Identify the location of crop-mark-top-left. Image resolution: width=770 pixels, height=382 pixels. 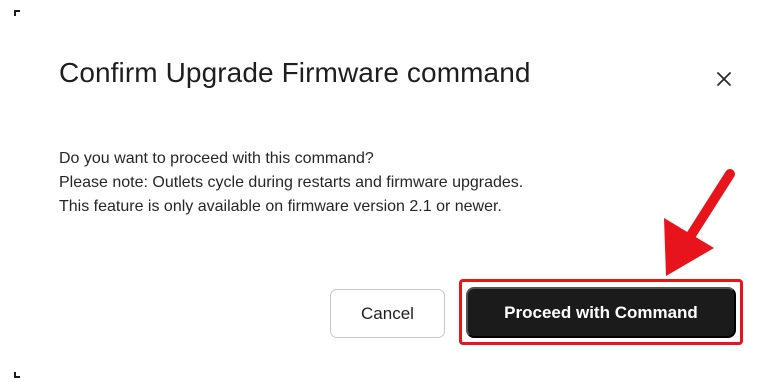
(17, 13).